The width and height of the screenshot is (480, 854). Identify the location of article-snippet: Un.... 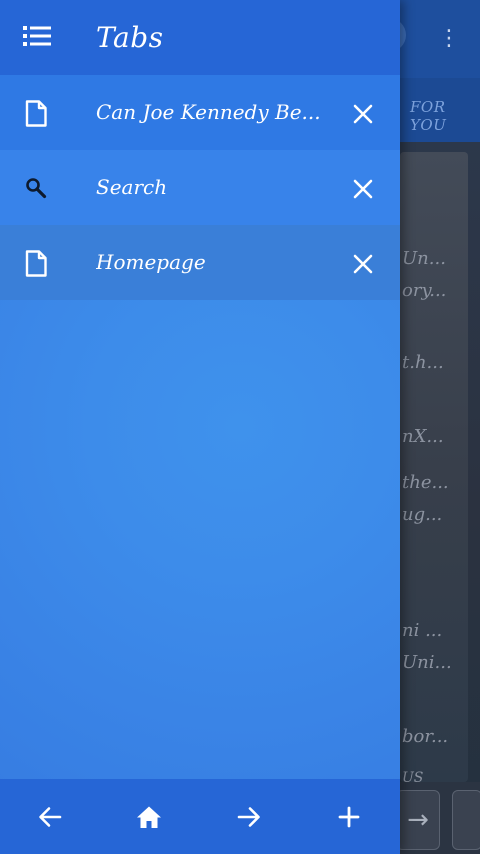
(424, 258).